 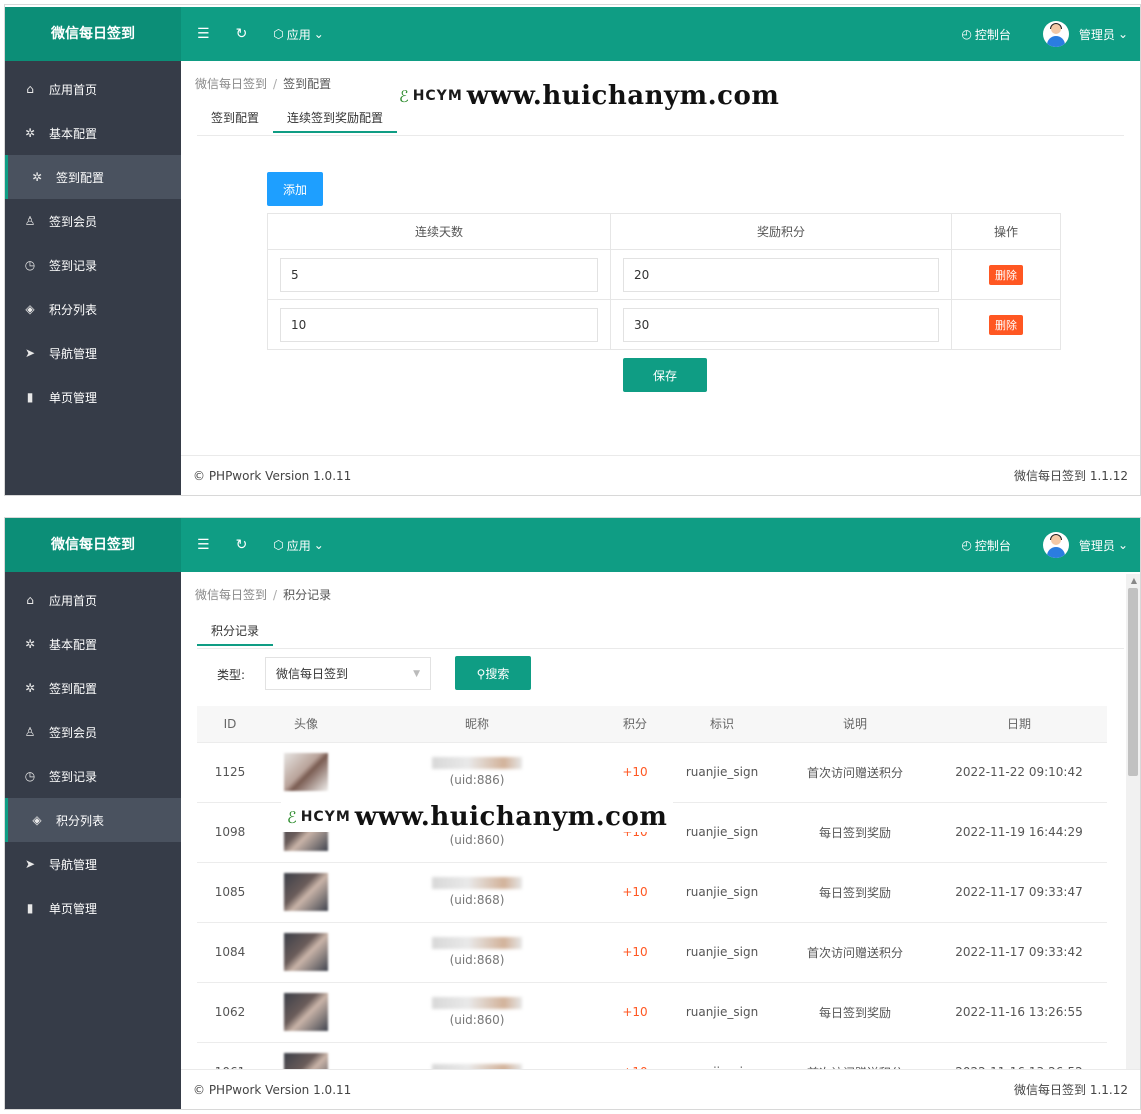 I want to click on tab-bar: 签到配置 连续签到奖励配置, so click(x=297, y=118).